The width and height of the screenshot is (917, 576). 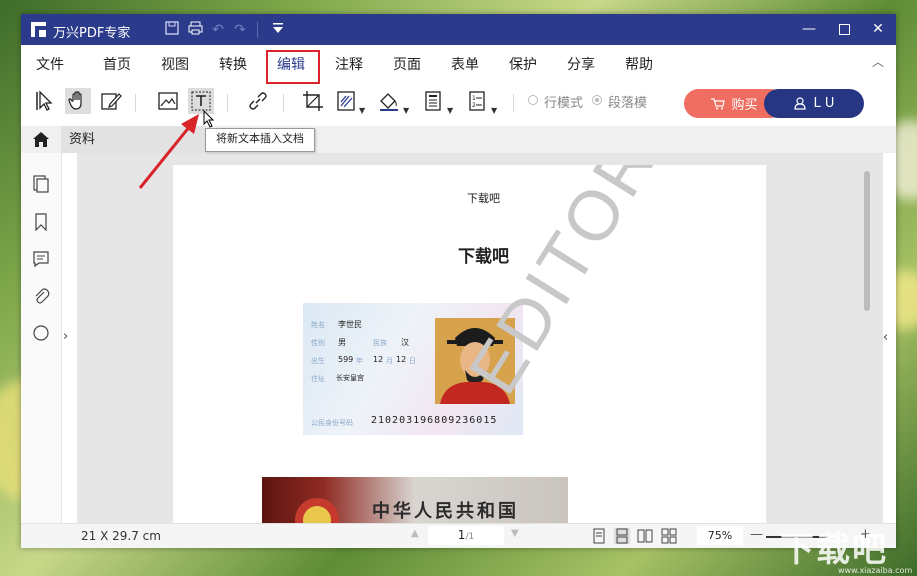 What do you see at coordinates (405, 342) in the screenshot?
I see `id-ethnic: 汉` at bounding box center [405, 342].